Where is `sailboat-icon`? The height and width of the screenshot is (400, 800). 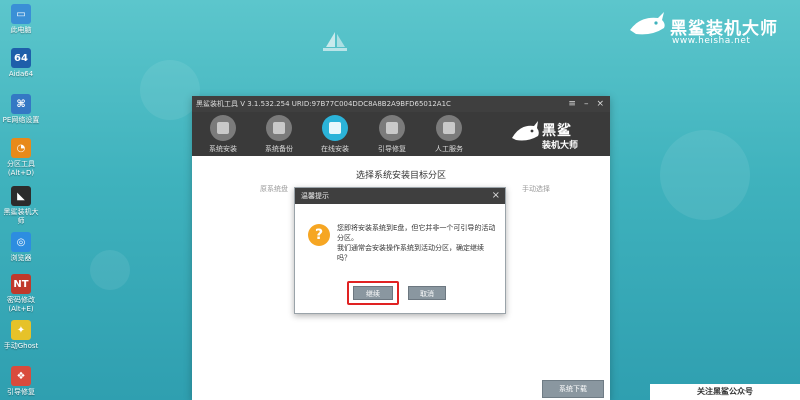
sailboat-icon is located at coordinates (335, 41).